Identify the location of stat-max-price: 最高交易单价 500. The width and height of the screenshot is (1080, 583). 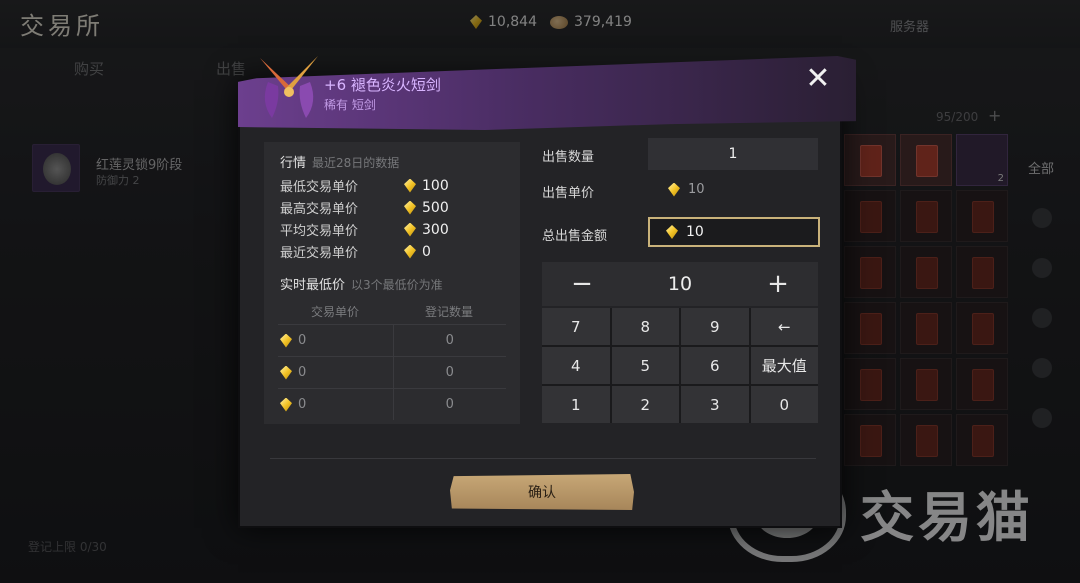
(364, 208).